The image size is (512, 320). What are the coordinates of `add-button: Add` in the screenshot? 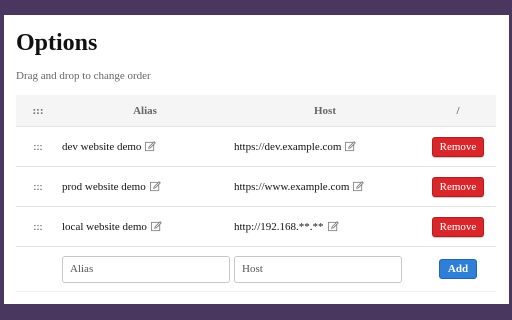 It's located at (458, 269).